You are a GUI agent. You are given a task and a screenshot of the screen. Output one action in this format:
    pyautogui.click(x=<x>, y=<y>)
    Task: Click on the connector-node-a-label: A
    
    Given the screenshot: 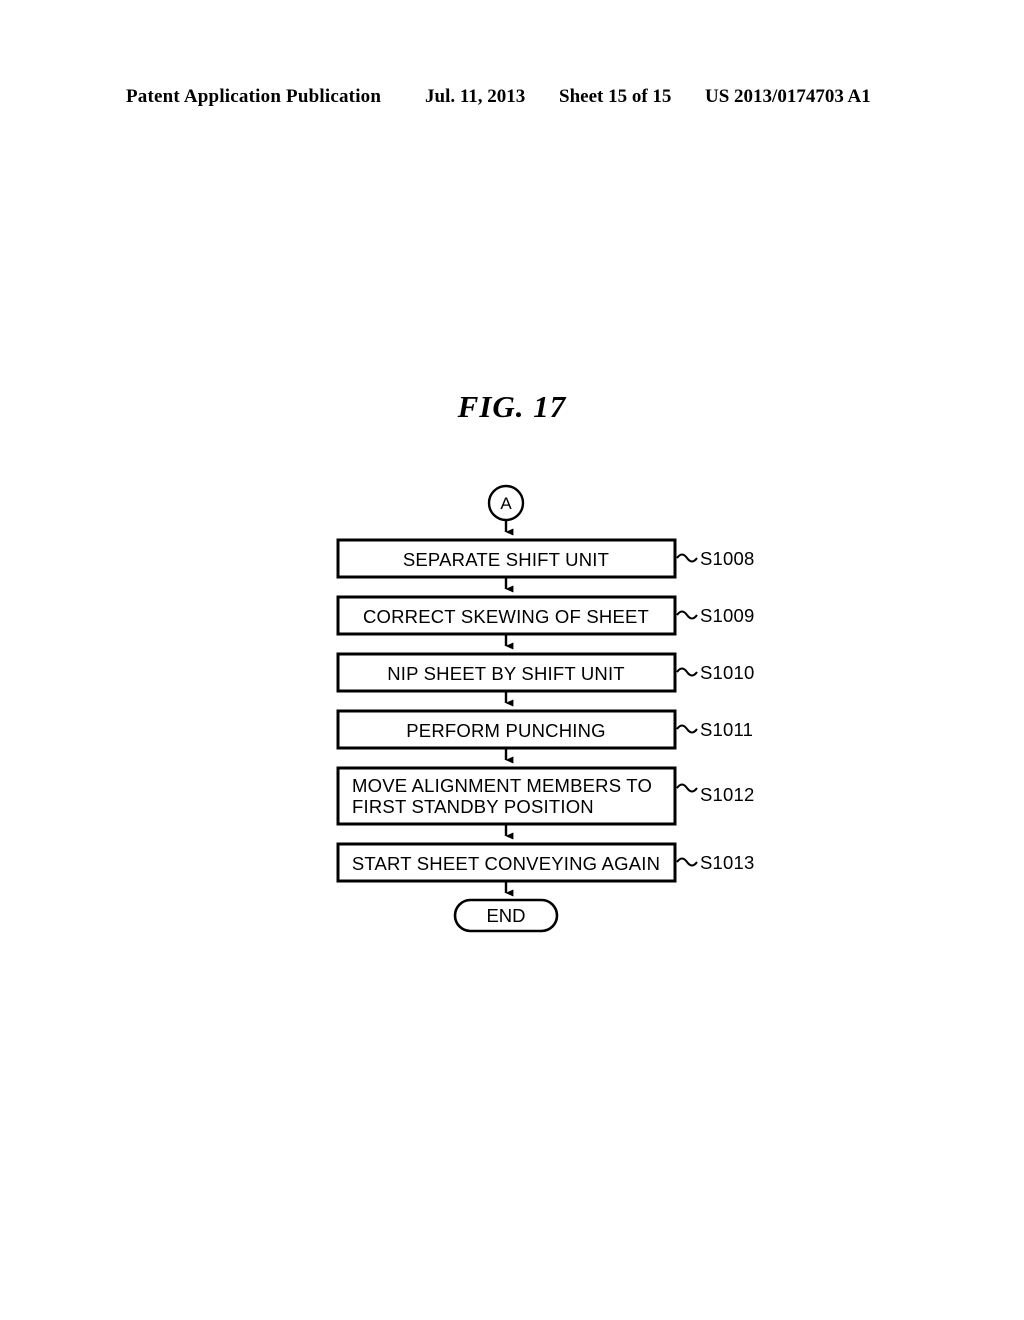 What is the action you would take?
    pyautogui.click(x=506, y=503)
    